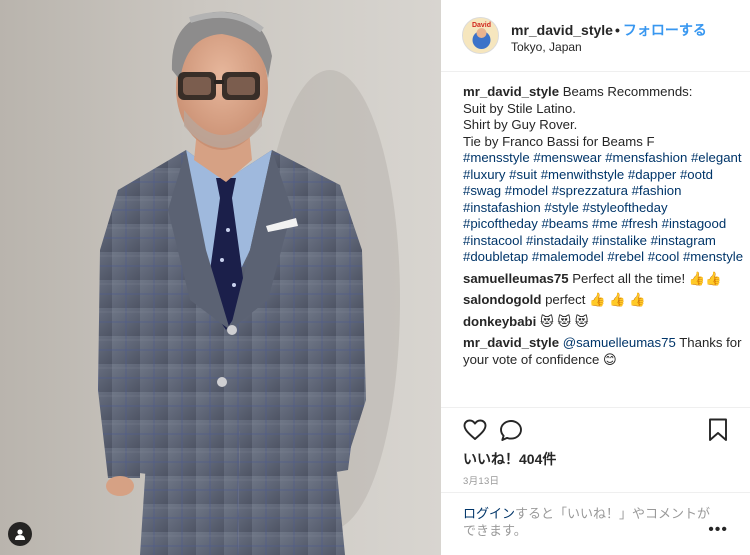 This screenshot has height=555, width=750. Describe the element at coordinates (546, 47) in the screenshot. I see `location-link: Tokyo, Japan` at that location.